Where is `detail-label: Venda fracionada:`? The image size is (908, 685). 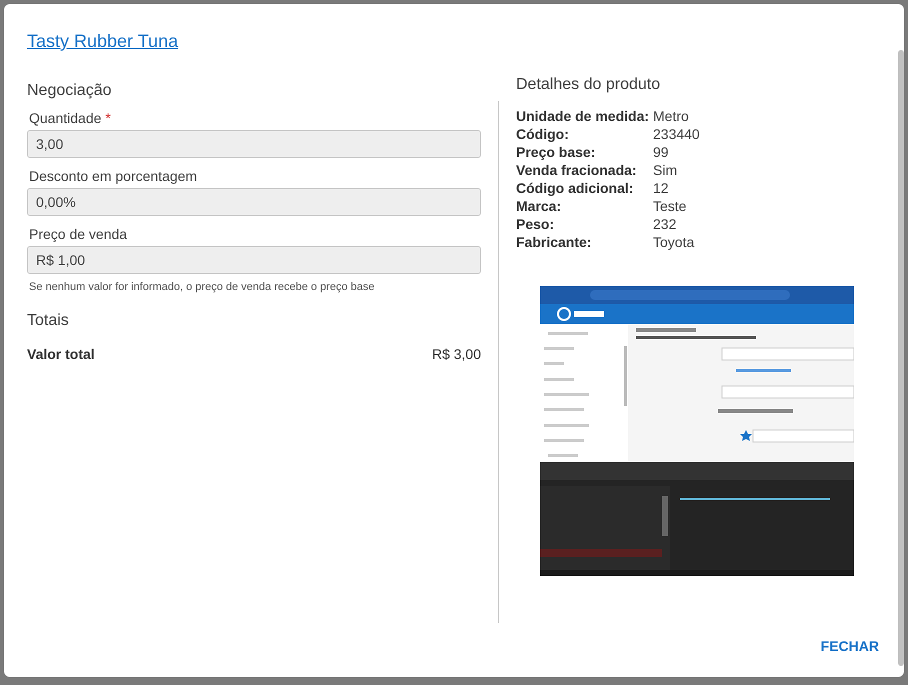
detail-label: Venda fracionada: is located at coordinates (577, 170).